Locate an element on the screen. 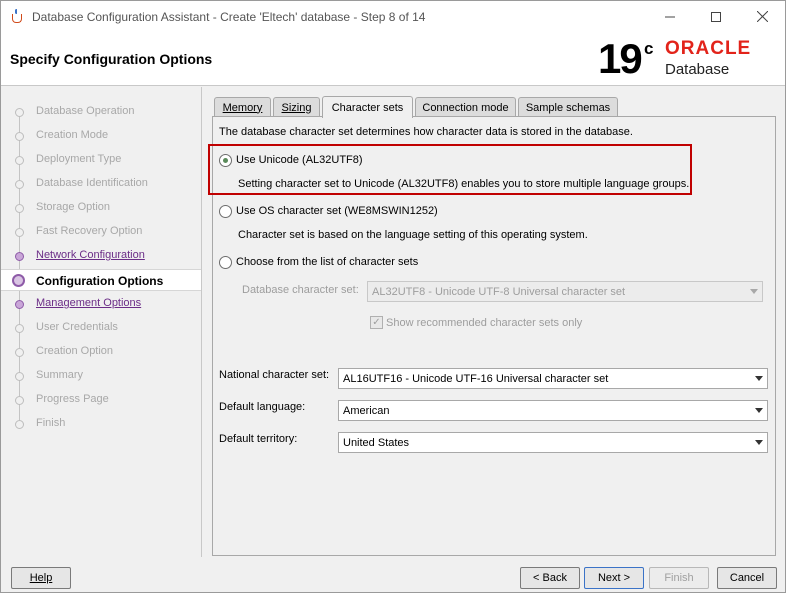 This screenshot has height=593, width=786. step-configuration-options: Configuration Options is located at coordinates (101, 280).